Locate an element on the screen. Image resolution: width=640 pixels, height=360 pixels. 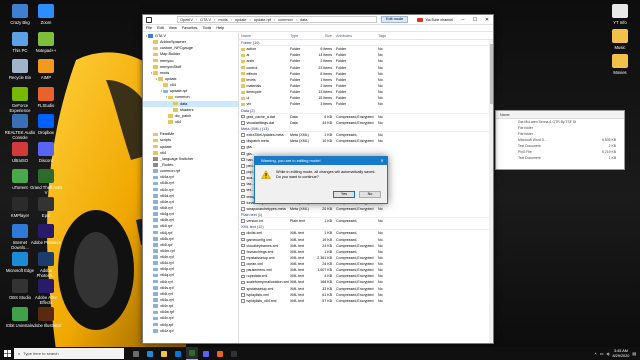
breadcrumb-item: common is located at coordinates (285, 20).